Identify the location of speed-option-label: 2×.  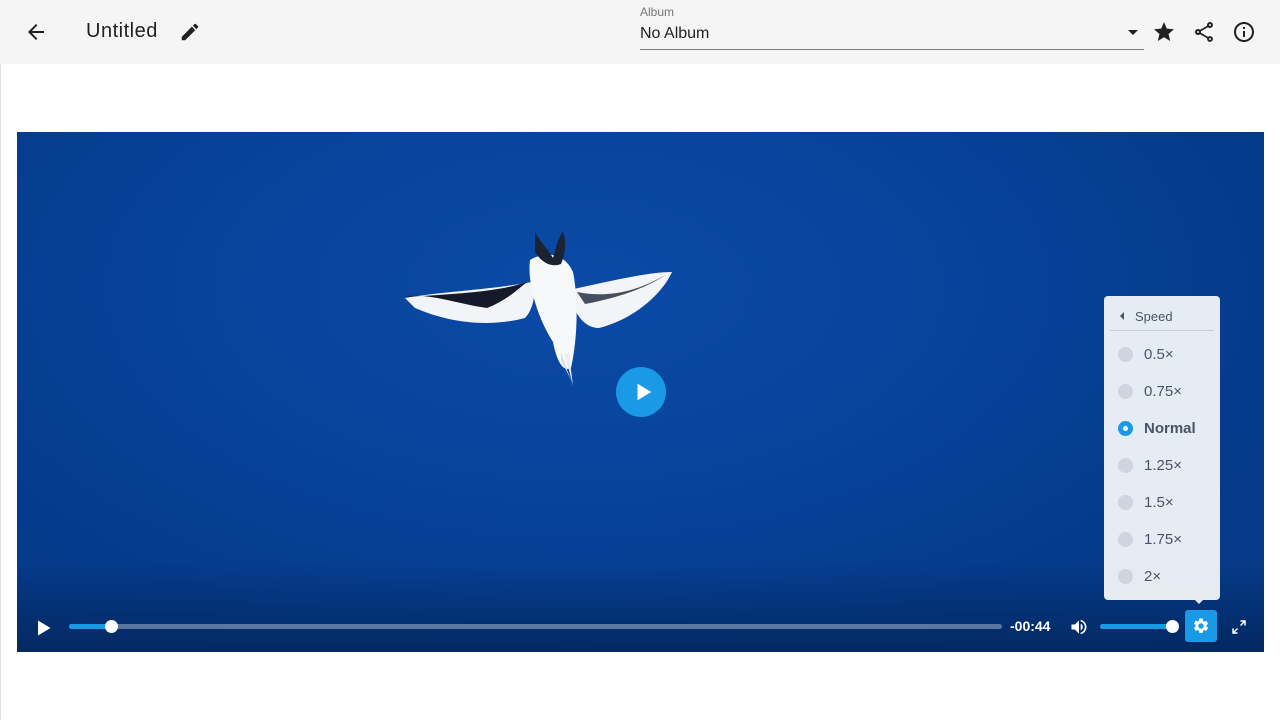
(1153, 576).